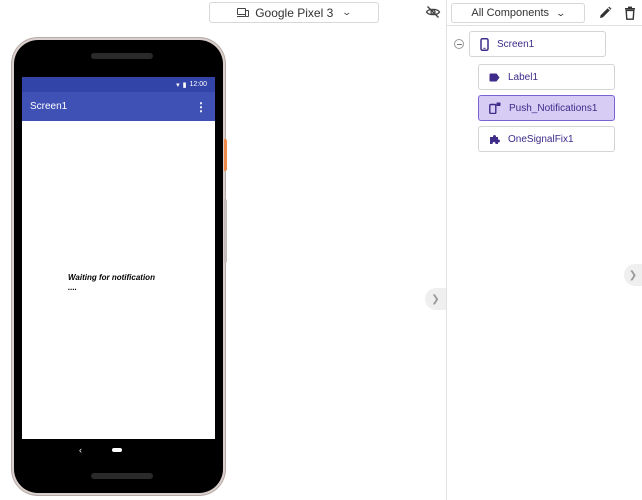  I want to click on tree-node-push-notifications1: Push_Notifications1, so click(546, 108).